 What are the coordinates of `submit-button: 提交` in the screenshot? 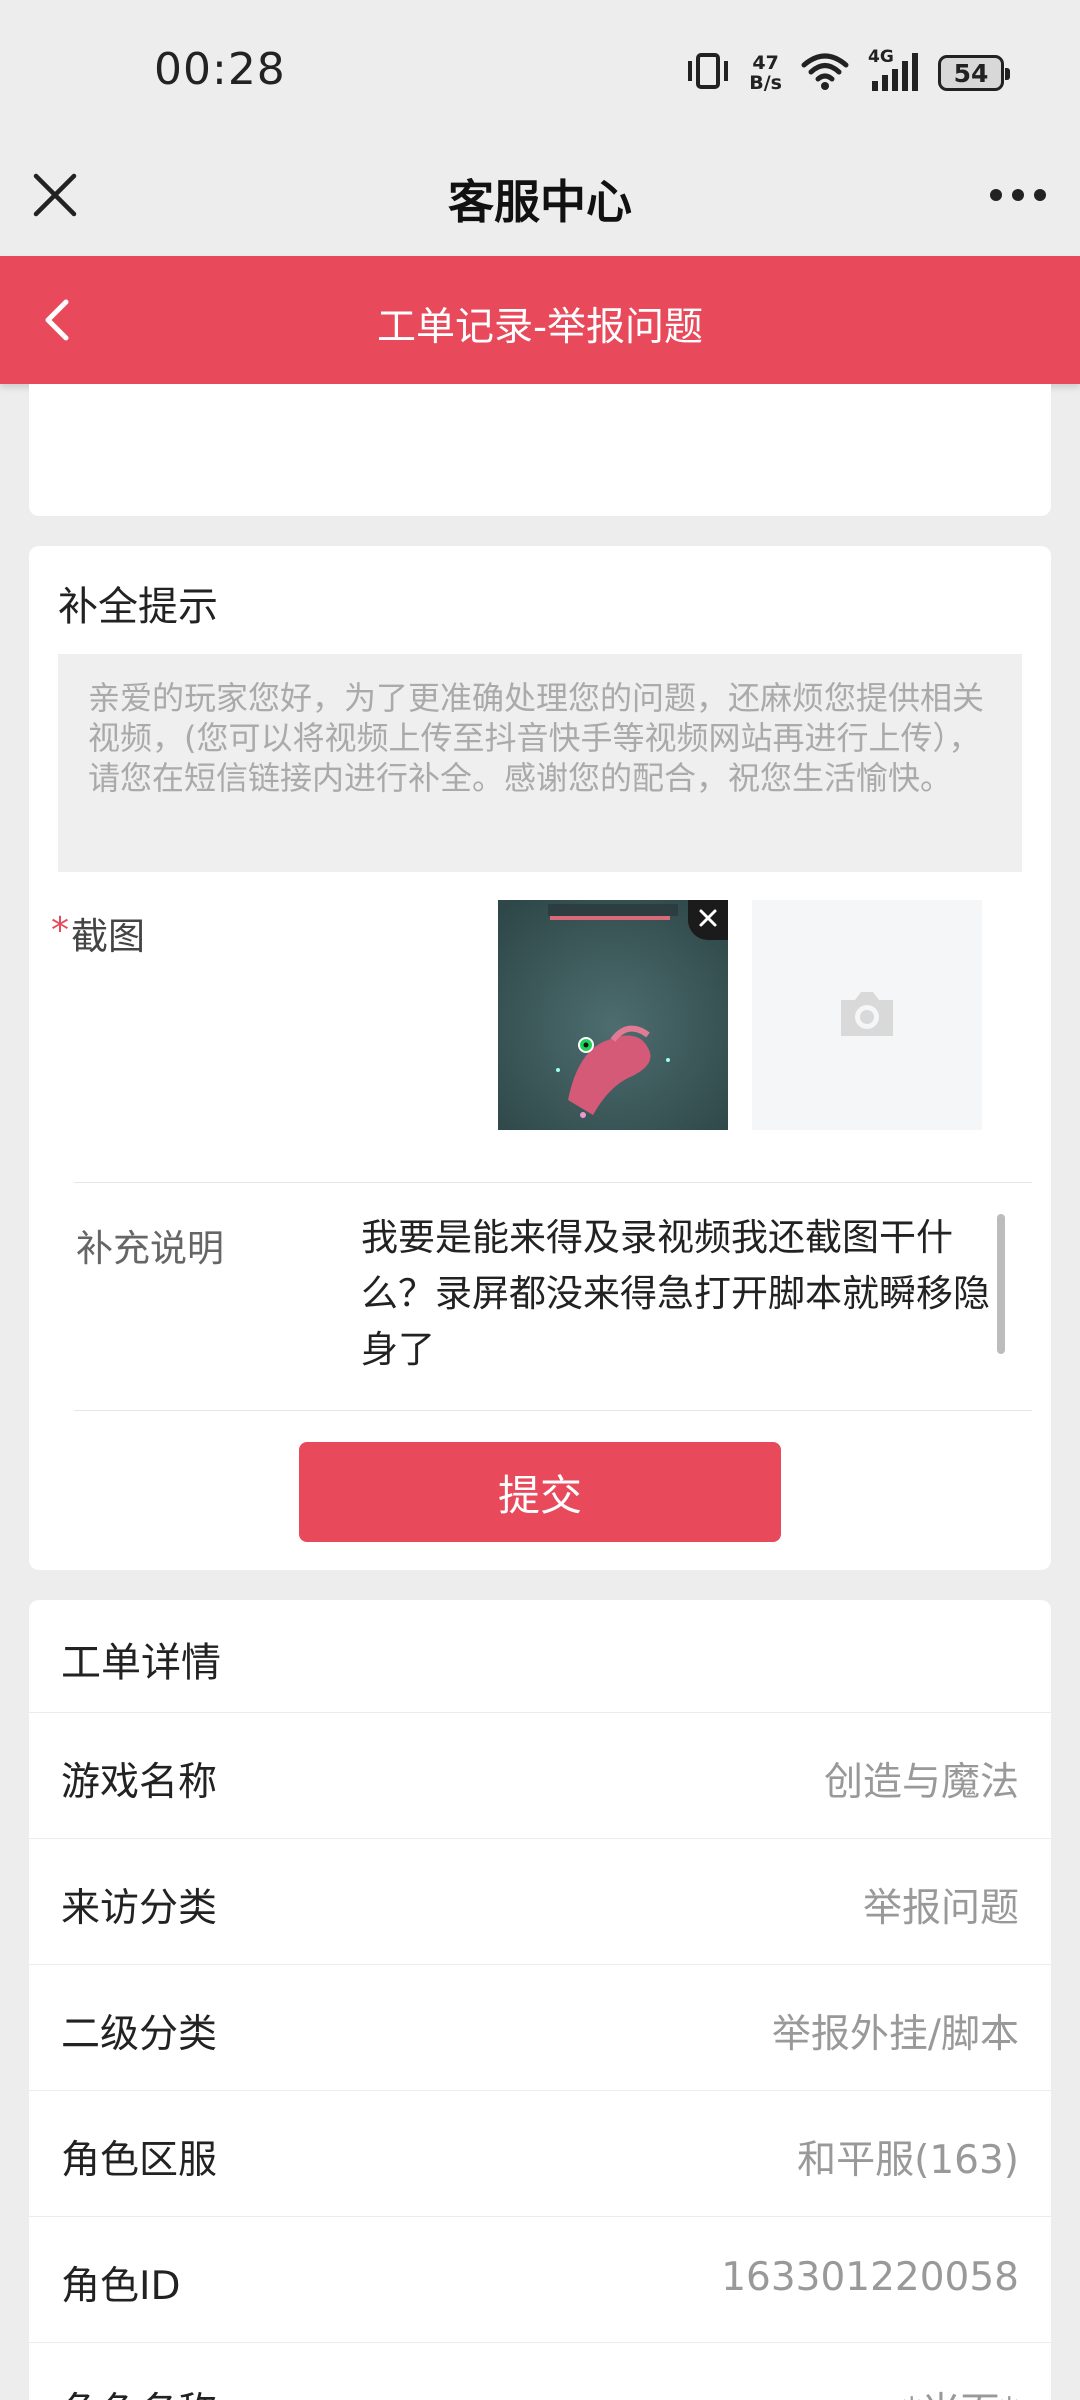 It's located at (540, 1492).